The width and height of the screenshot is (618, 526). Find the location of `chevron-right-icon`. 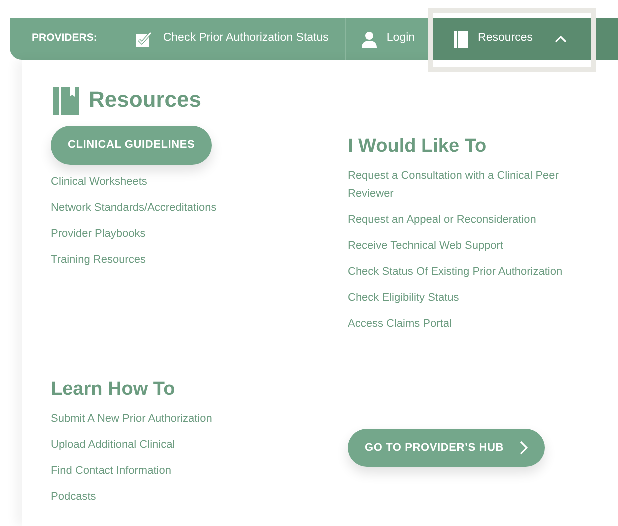

chevron-right-icon is located at coordinates (524, 448).